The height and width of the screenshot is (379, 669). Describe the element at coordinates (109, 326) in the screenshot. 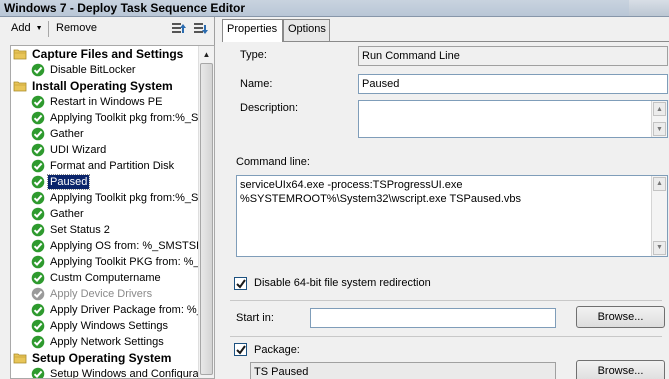

I see `tree-item-label: Apply Windows Settings` at that location.